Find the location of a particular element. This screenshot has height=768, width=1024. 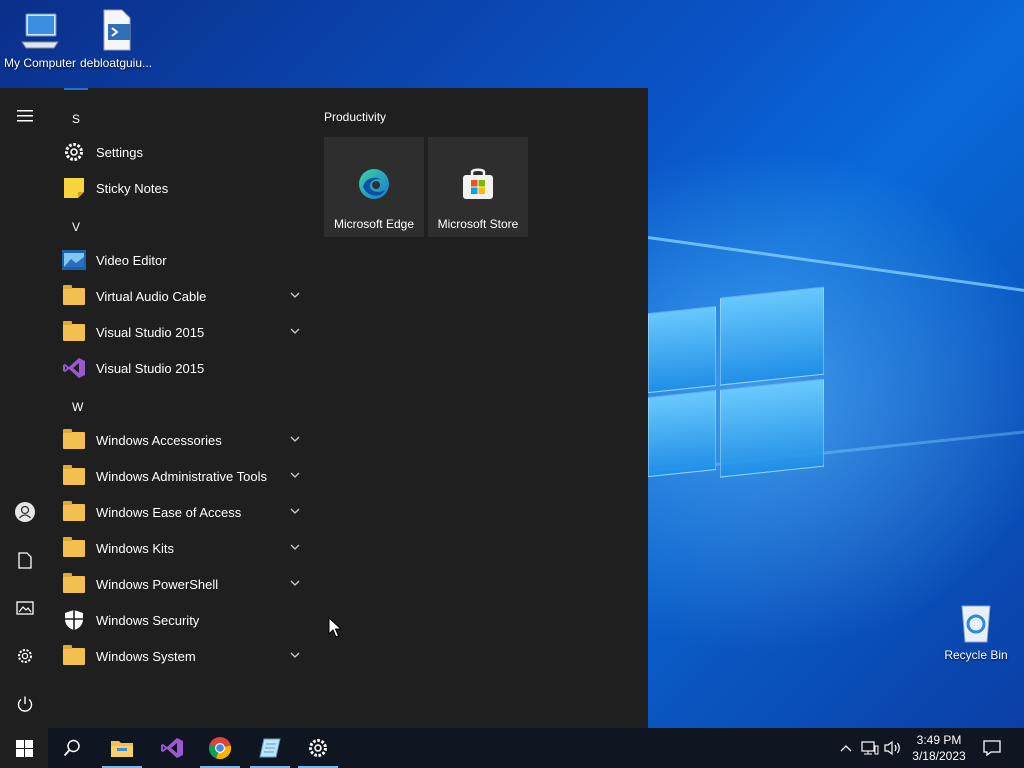

app-item-windows-powershell: Windows PowerShell is located at coordinates (186, 584).